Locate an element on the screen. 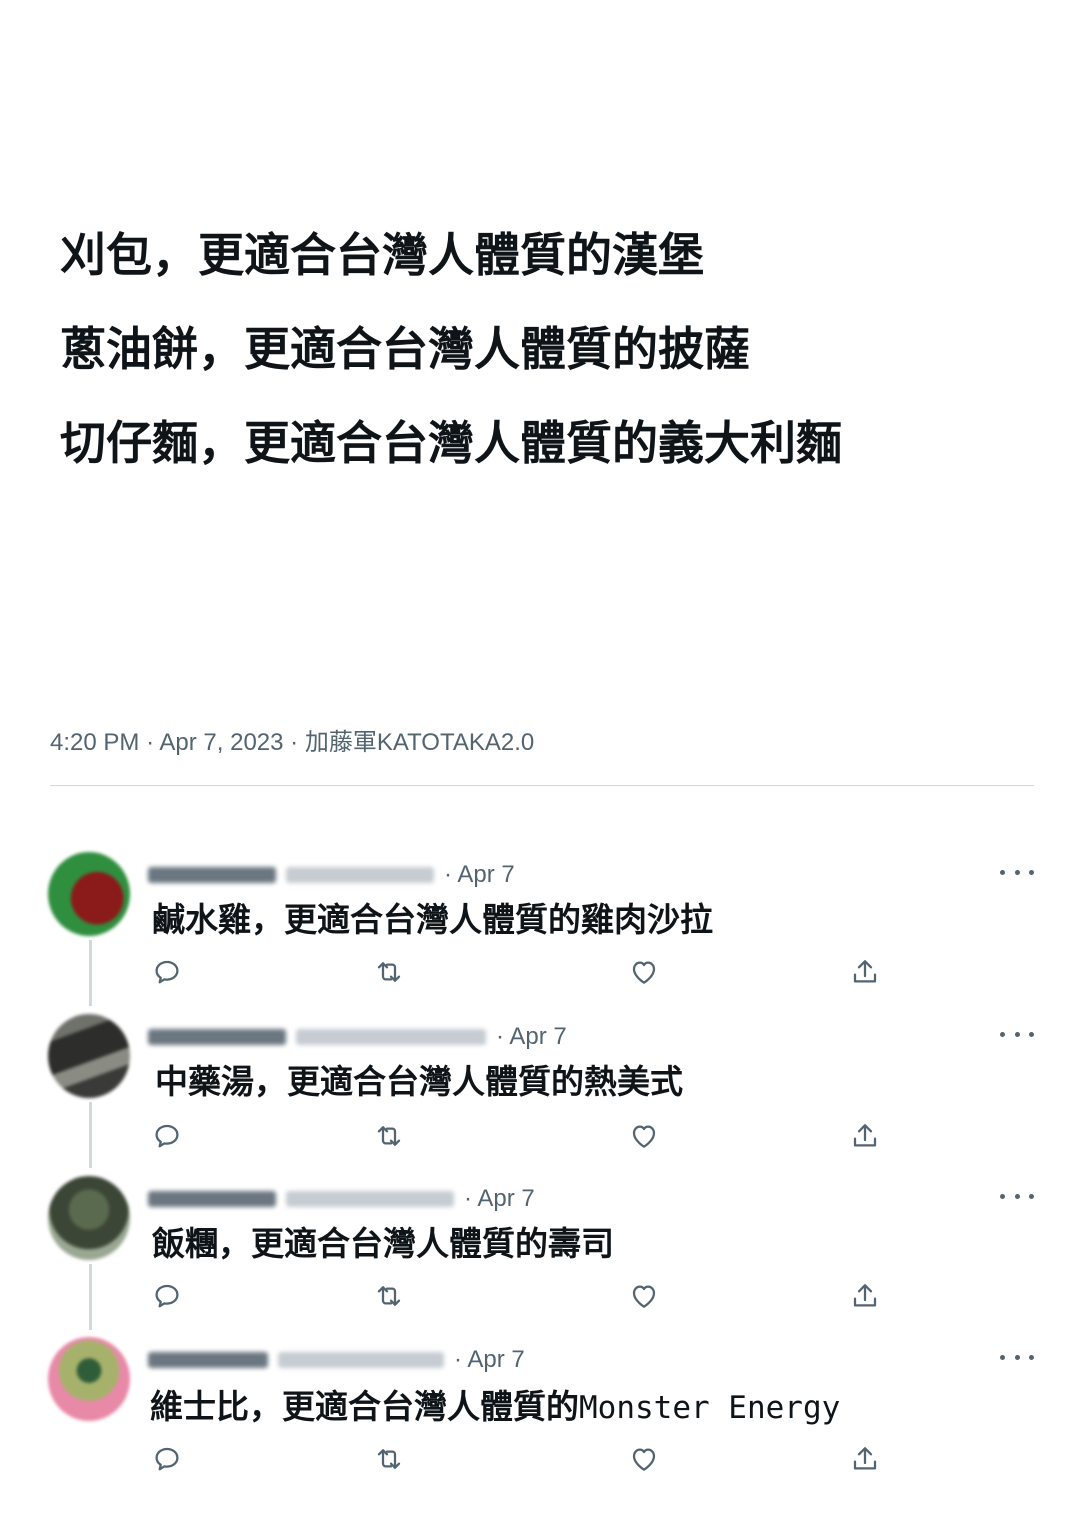  reply-tweet: · Apr 7 中藥湯，更適合台灣人體質的熱美式 is located at coordinates (542, 1095).